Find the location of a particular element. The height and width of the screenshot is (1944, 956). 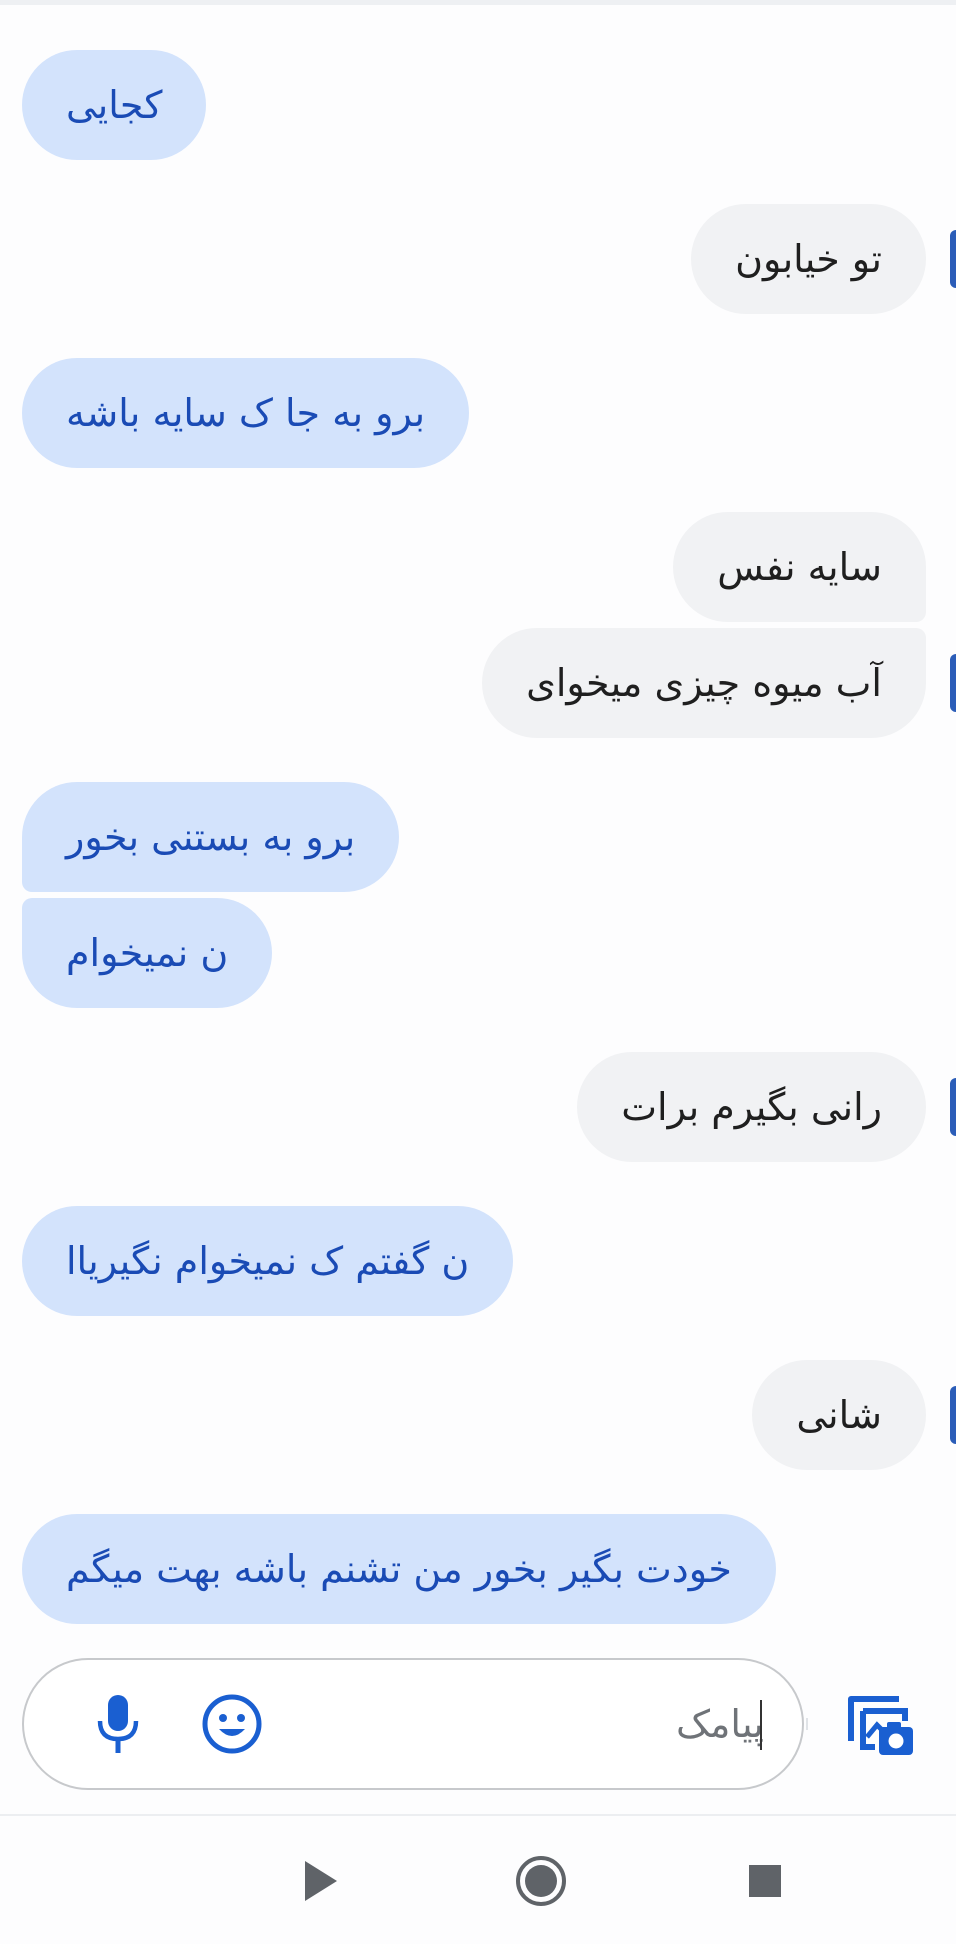

message-bubble-outgoing: ن نمیخوام is located at coordinates (147, 953).